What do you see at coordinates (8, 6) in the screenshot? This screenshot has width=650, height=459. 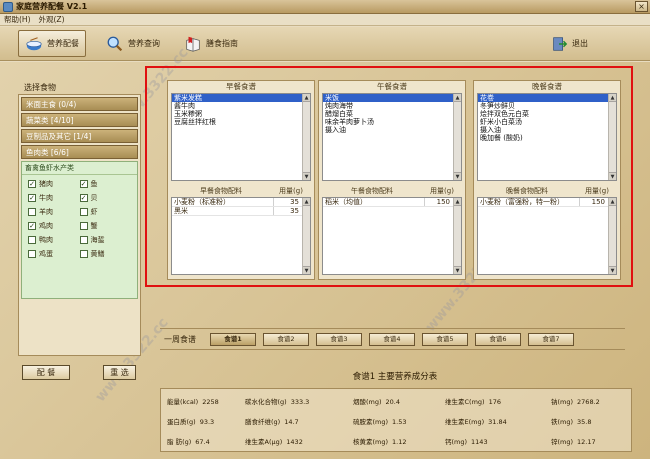 I see `app-icon` at bounding box center [8, 6].